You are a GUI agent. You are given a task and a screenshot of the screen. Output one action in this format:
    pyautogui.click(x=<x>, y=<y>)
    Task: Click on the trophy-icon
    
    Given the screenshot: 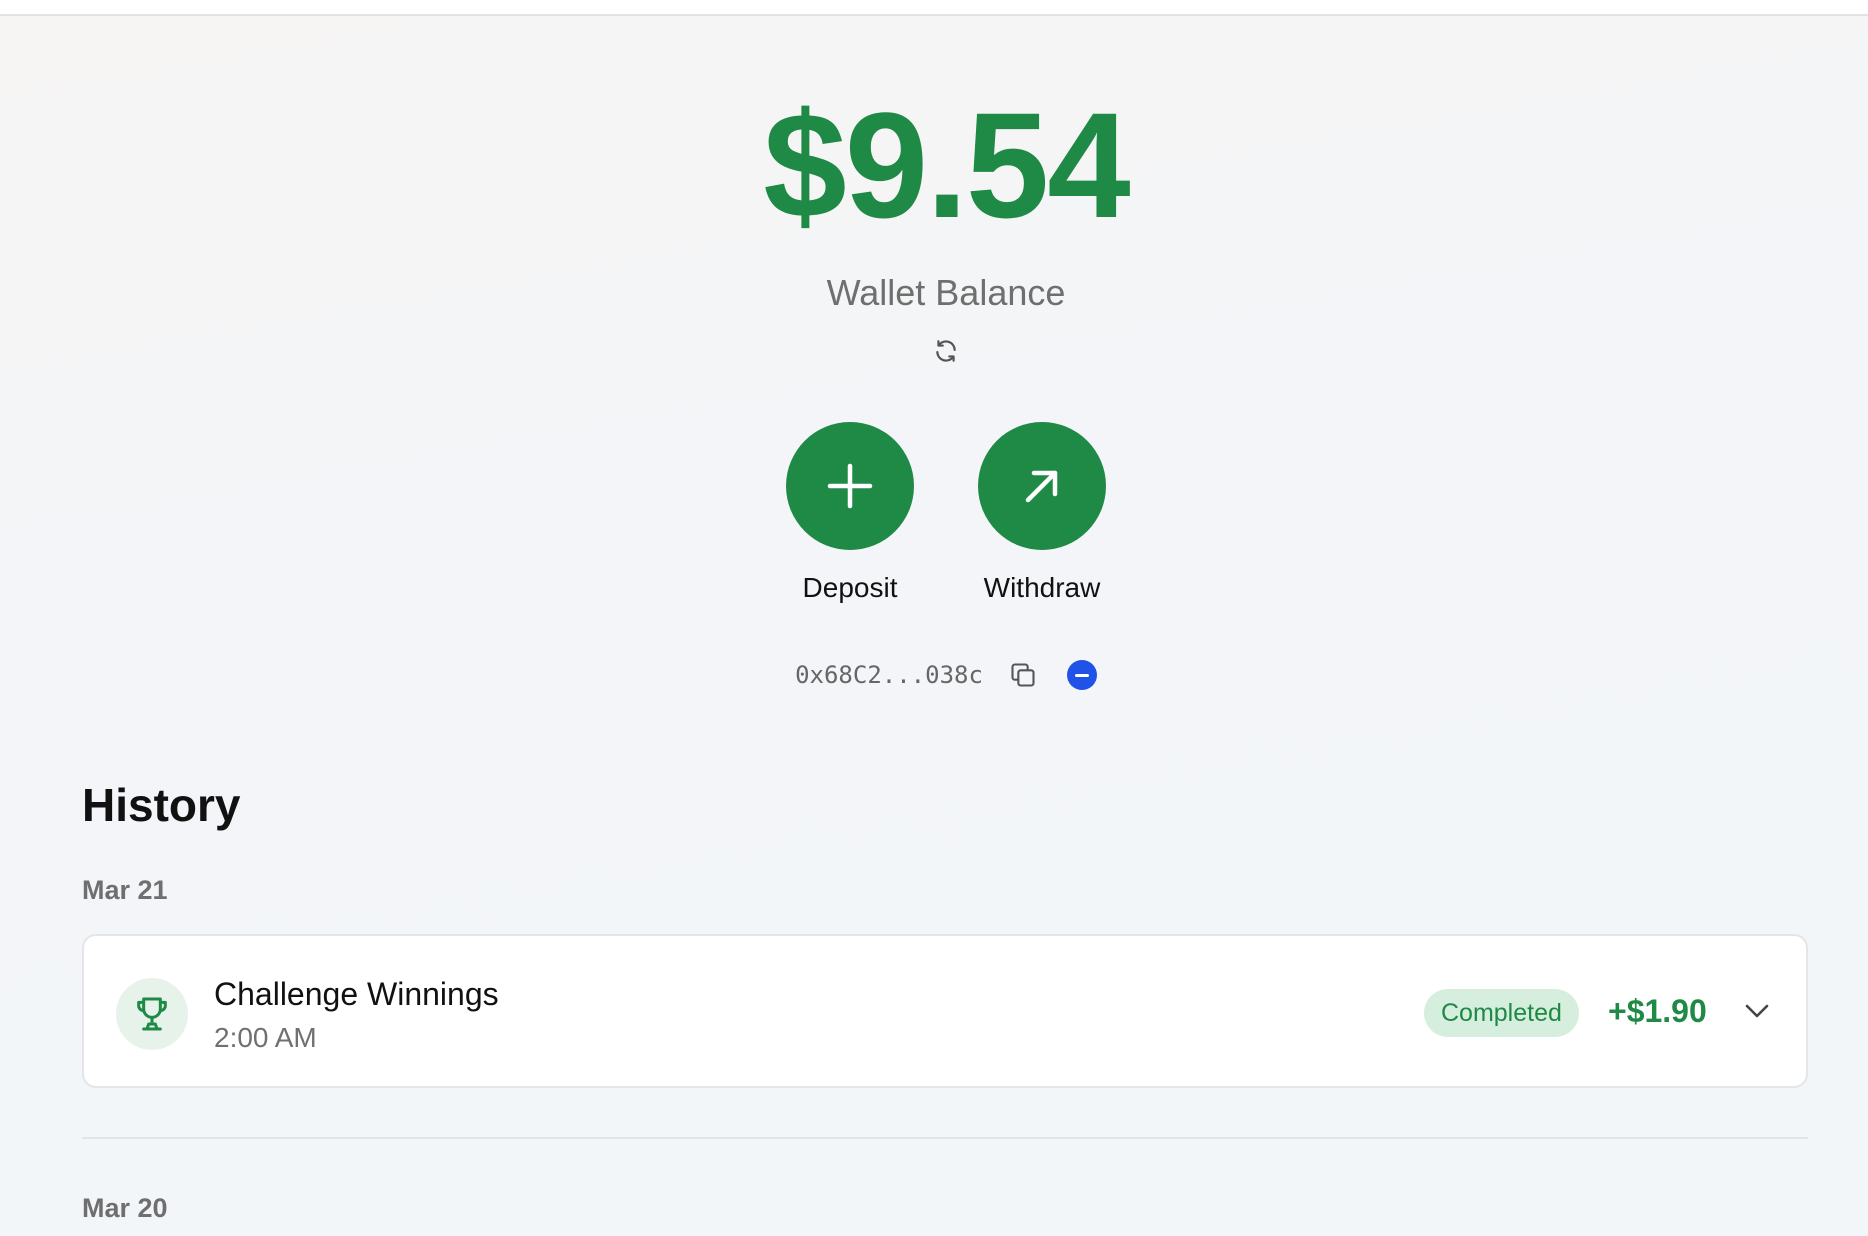 What is the action you would take?
    pyautogui.click(x=152, y=1014)
    